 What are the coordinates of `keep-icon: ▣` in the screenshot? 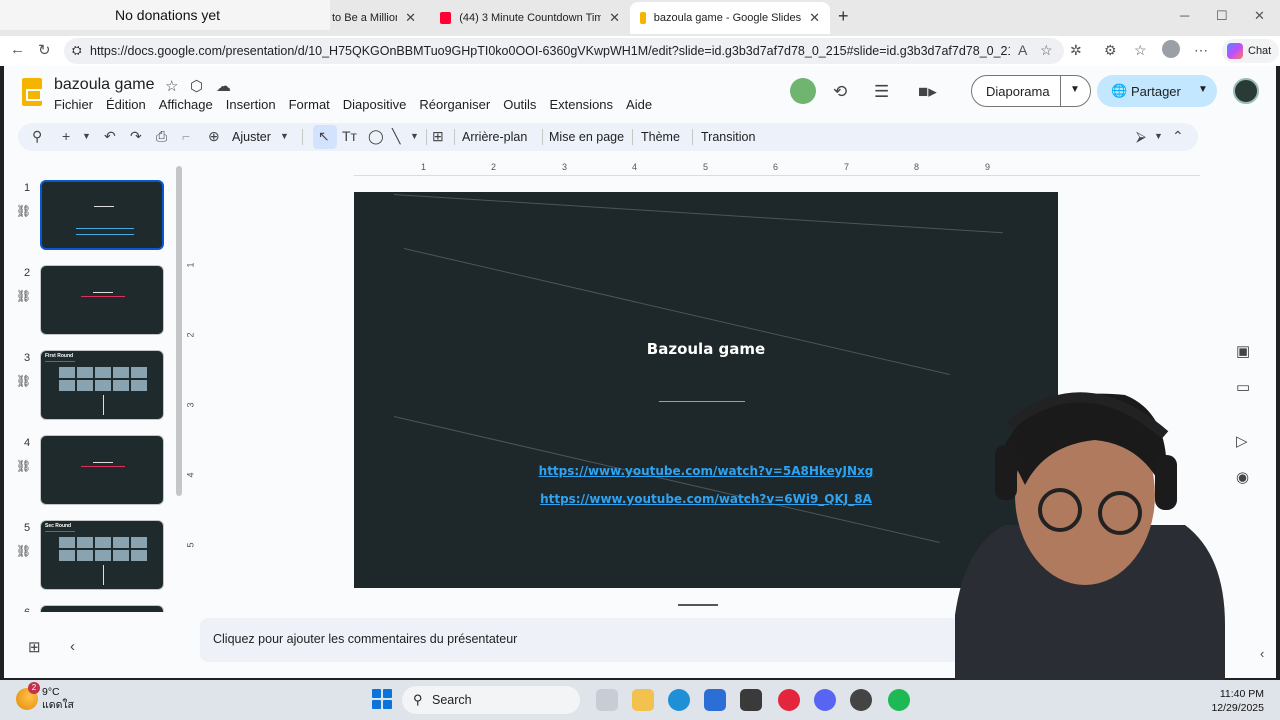 It's located at (1243, 351).